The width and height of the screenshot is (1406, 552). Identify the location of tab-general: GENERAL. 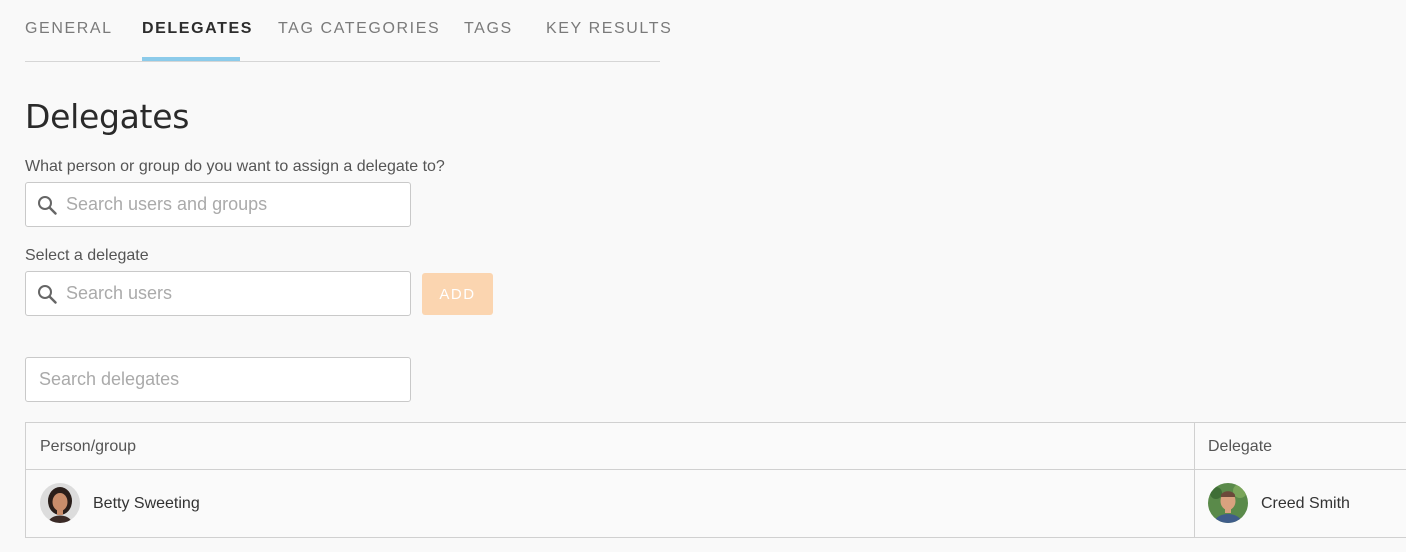
(69, 29).